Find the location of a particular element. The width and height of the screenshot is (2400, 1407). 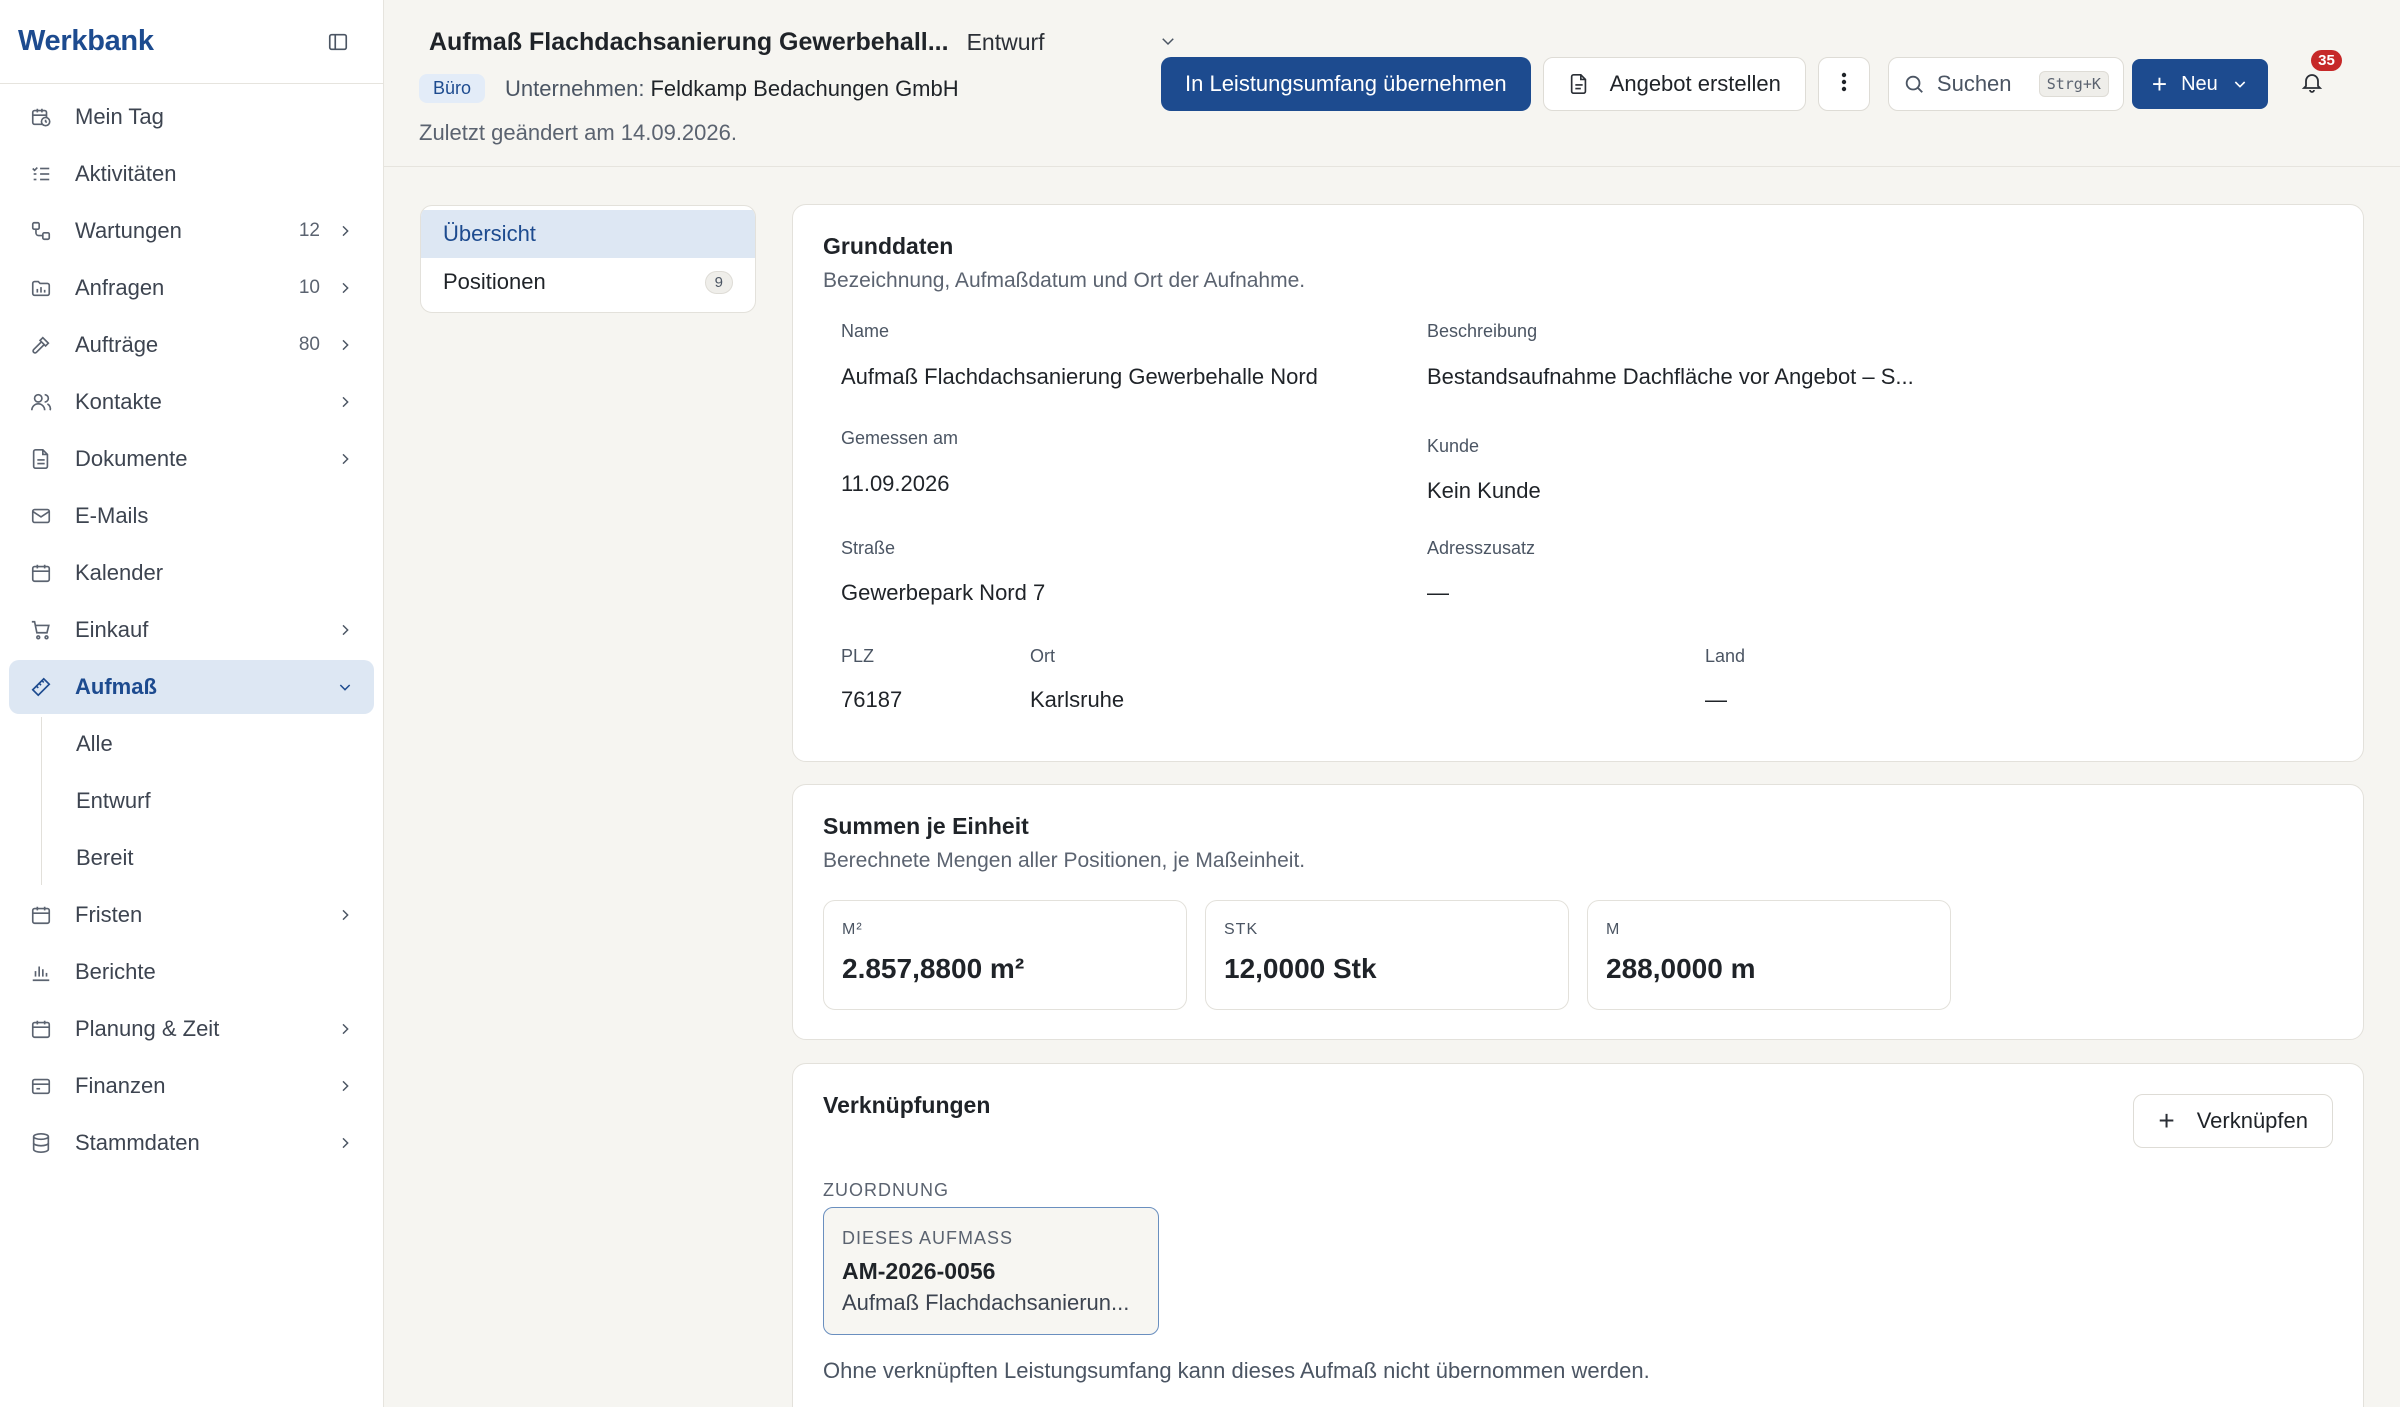

ruler-icon is located at coordinates (41, 687).